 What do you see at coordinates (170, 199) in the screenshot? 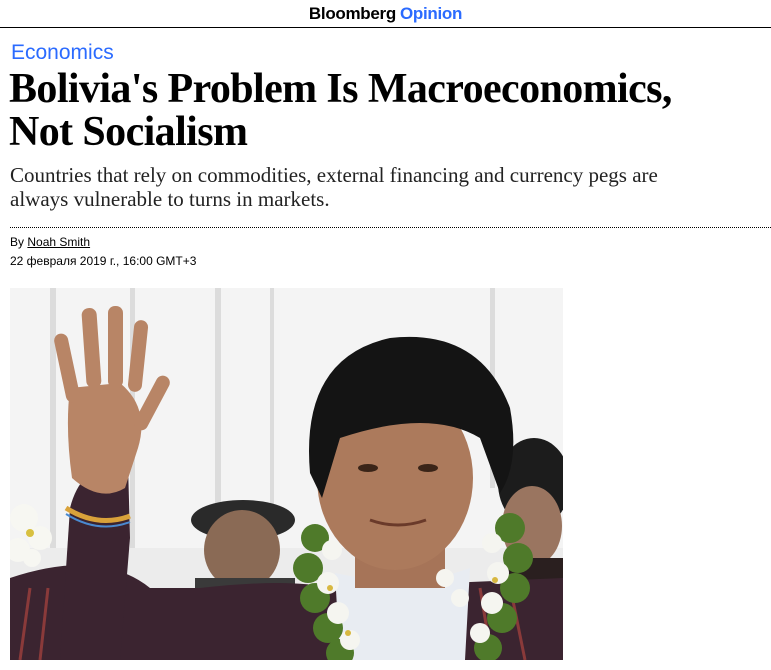
I see `dek-line-2: always vulnerable to turns in markets.` at bounding box center [170, 199].